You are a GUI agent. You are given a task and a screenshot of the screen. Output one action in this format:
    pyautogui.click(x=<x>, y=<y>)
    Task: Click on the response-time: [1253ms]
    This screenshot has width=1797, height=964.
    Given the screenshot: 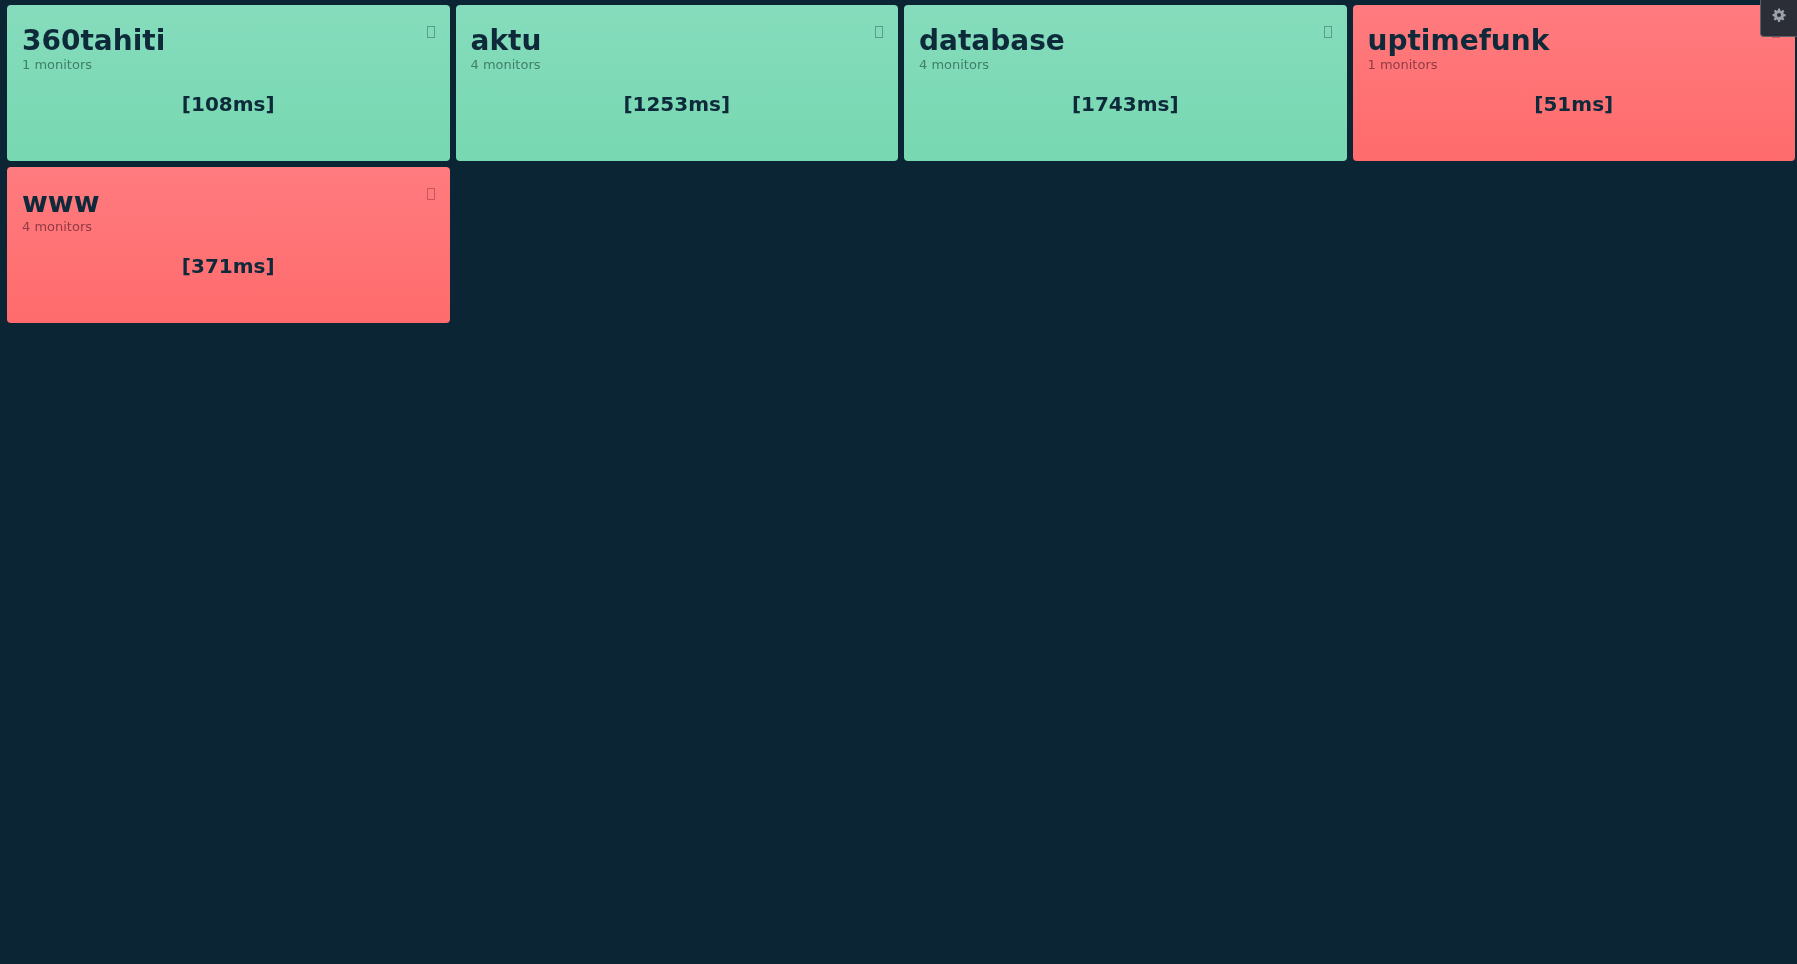 What is the action you would take?
    pyautogui.click(x=677, y=104)
    